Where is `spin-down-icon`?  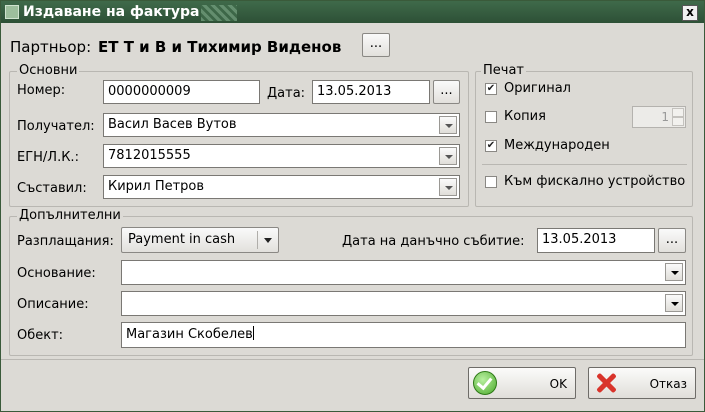 spin-down-icon is located at coordinates (678, 121).